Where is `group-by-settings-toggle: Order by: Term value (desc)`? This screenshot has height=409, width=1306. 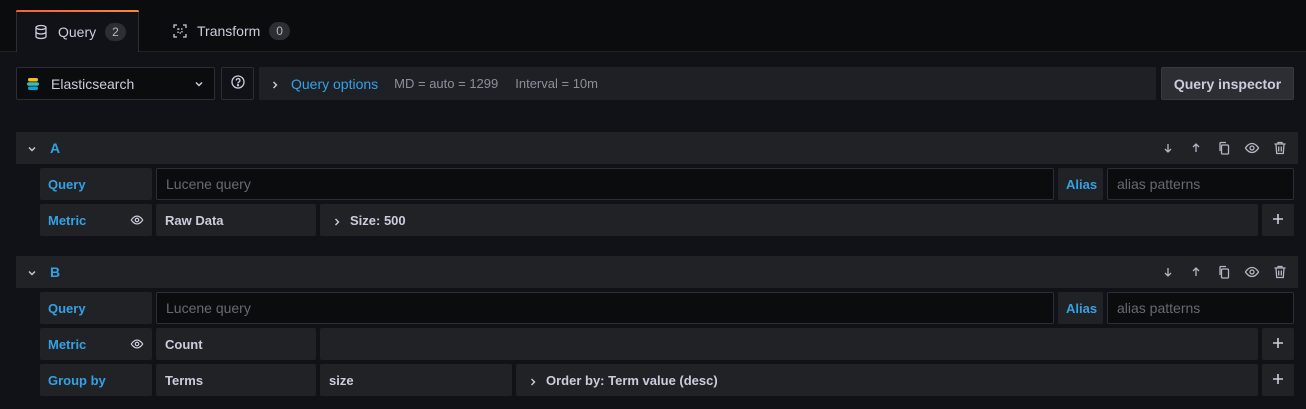 group-by-settings-toggle: Order by: Term value (desc) is located at coordinates (887, 380).